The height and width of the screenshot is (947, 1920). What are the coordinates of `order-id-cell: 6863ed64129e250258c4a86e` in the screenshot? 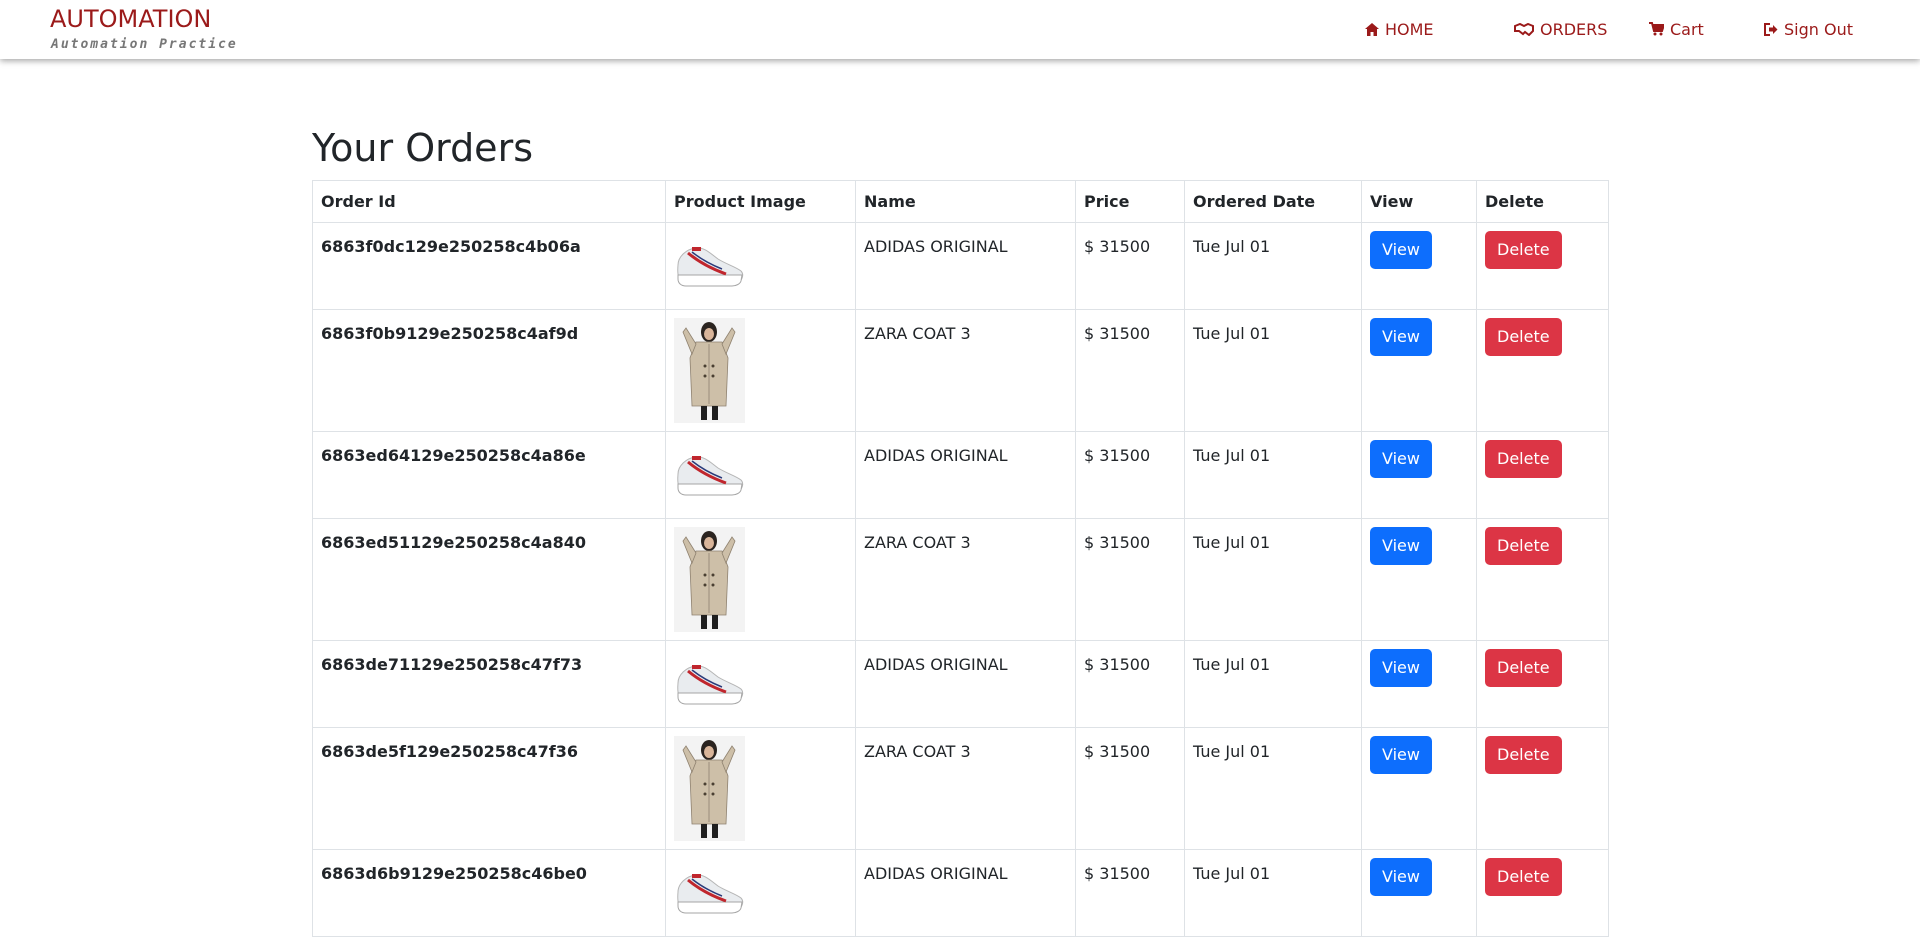 It's located at (489, 475).